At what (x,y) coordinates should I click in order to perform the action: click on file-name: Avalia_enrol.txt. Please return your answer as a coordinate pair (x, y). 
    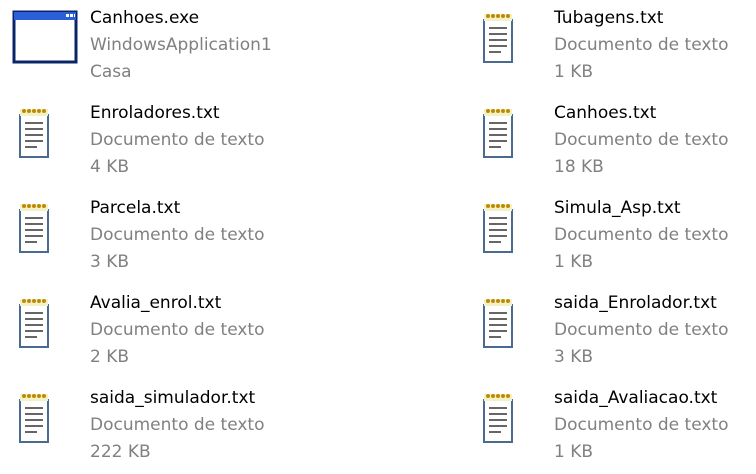
    Looking at the image, I should click on (156, 303).